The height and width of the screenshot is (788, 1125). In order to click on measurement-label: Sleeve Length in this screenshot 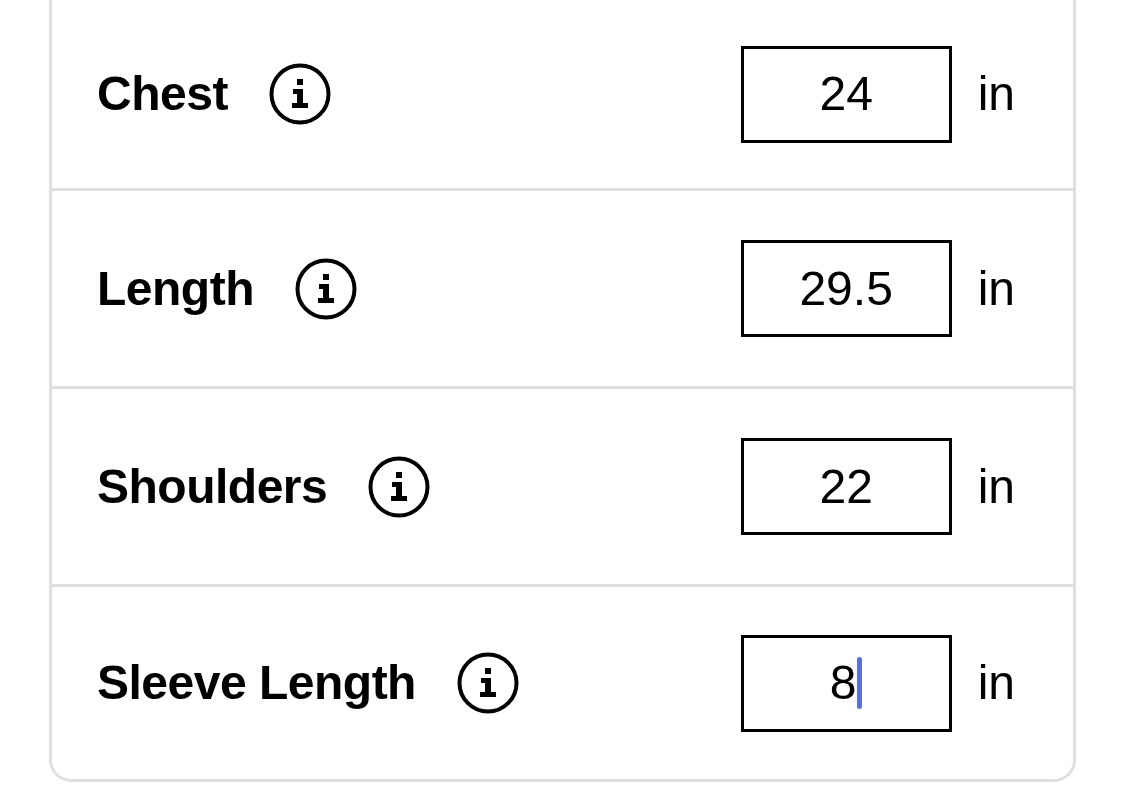, I will do `click(256, 683)`.